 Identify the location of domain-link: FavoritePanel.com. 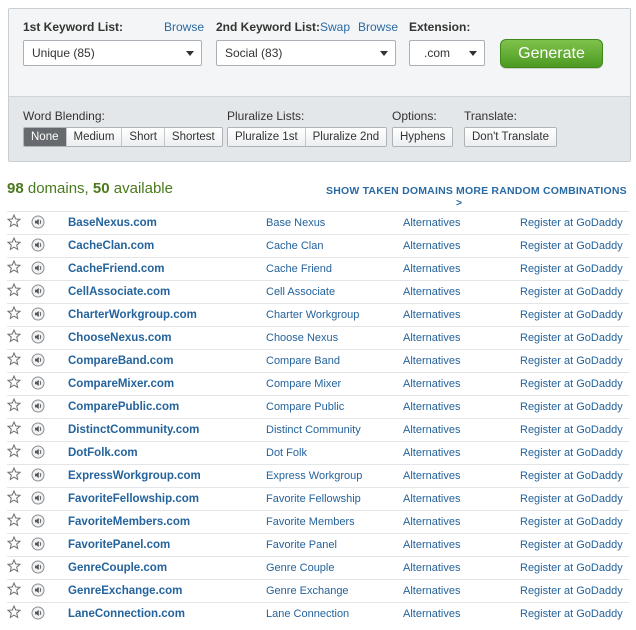
(119, 545).